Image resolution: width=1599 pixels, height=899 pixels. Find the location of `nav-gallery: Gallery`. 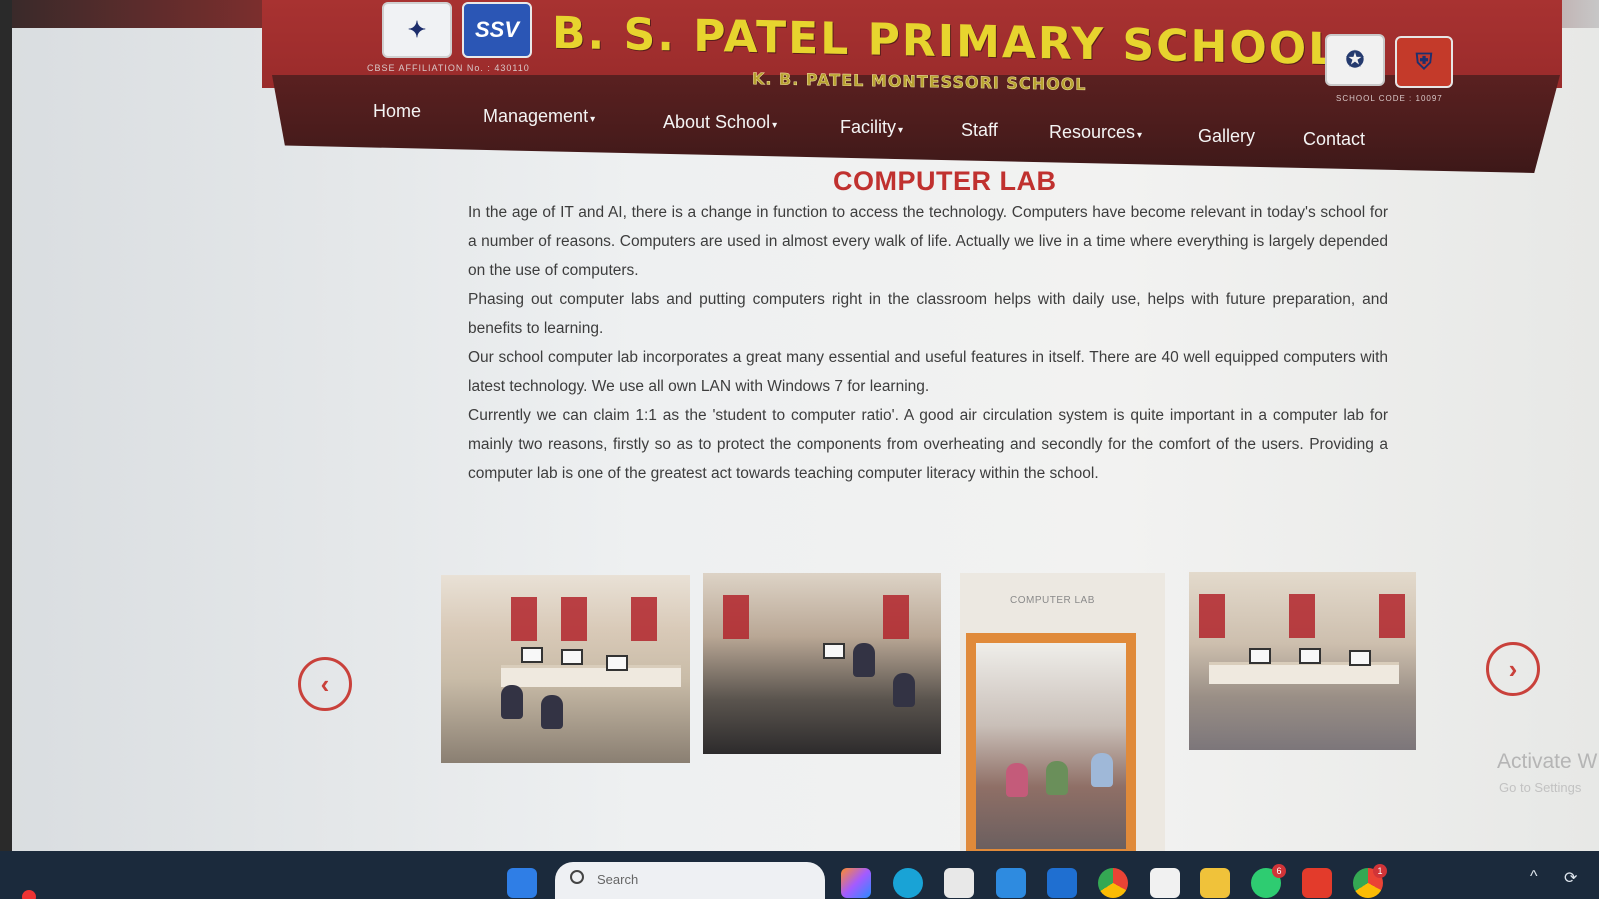

nav-gallery: Gallery is located at coordinates (1226, 136).